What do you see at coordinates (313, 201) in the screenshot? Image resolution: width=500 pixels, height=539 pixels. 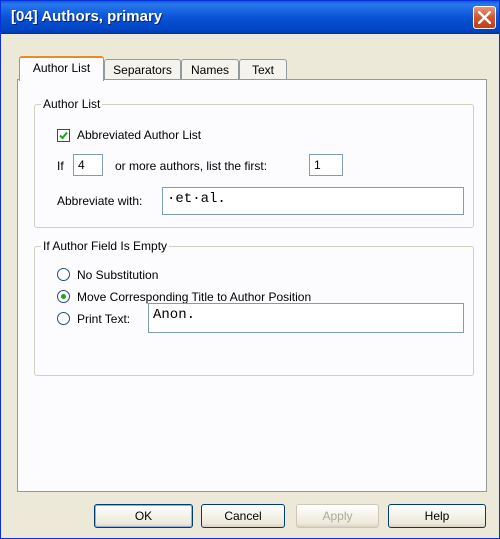 I see `abbreviate-with-input: ·et·al.` at bounding box center [313, 201].